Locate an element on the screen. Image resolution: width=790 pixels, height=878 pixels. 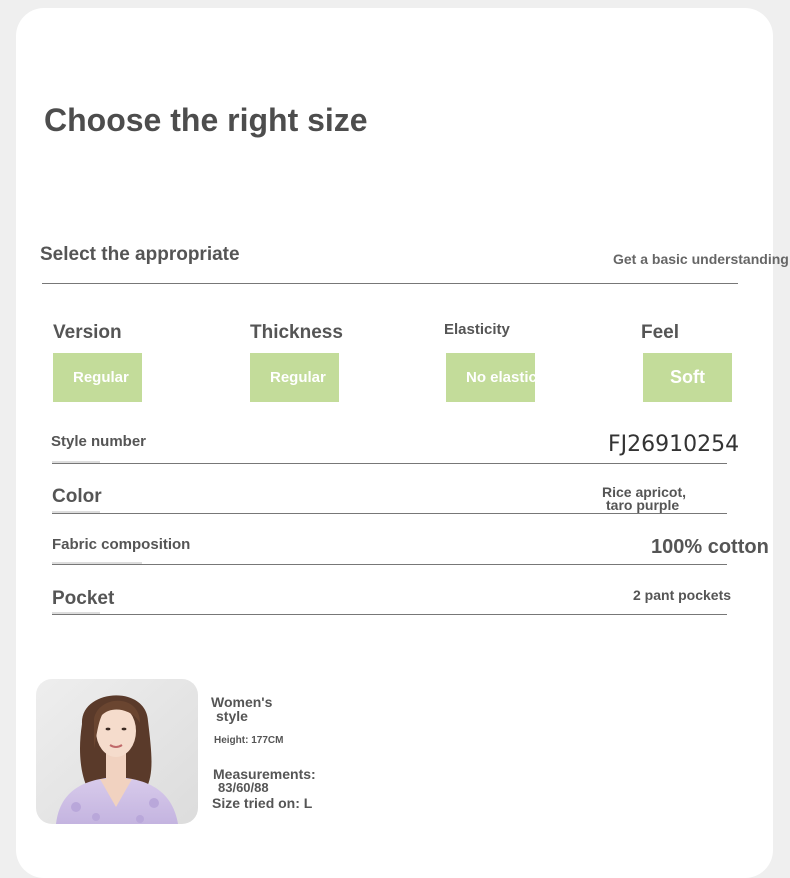
attr-label-thickness: Thickness is located at coordinates (296, 332).